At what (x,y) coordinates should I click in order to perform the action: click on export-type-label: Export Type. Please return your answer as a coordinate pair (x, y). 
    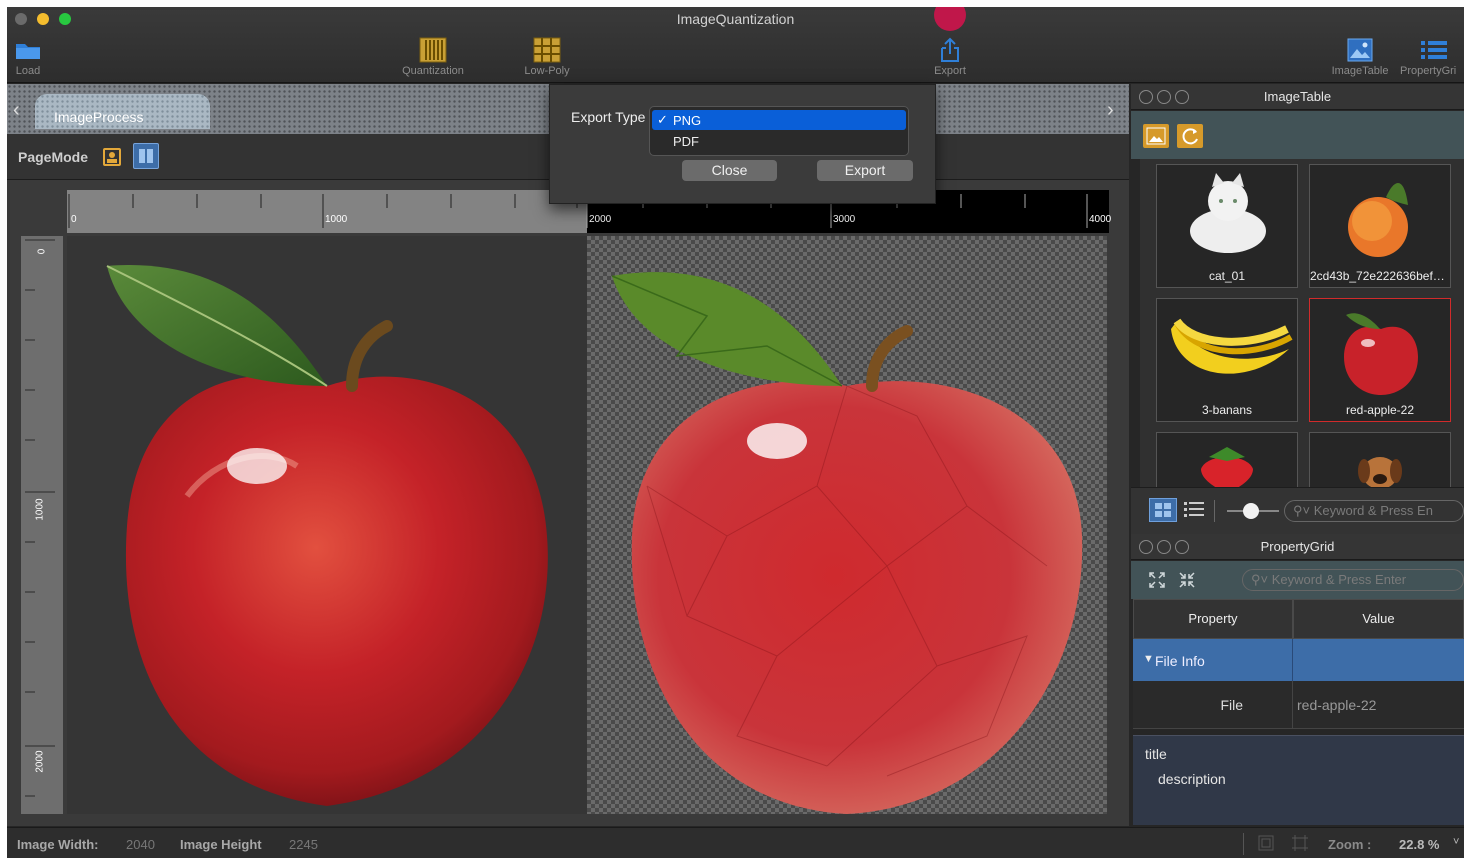
    Looking at the image, I should click on (608, 117).